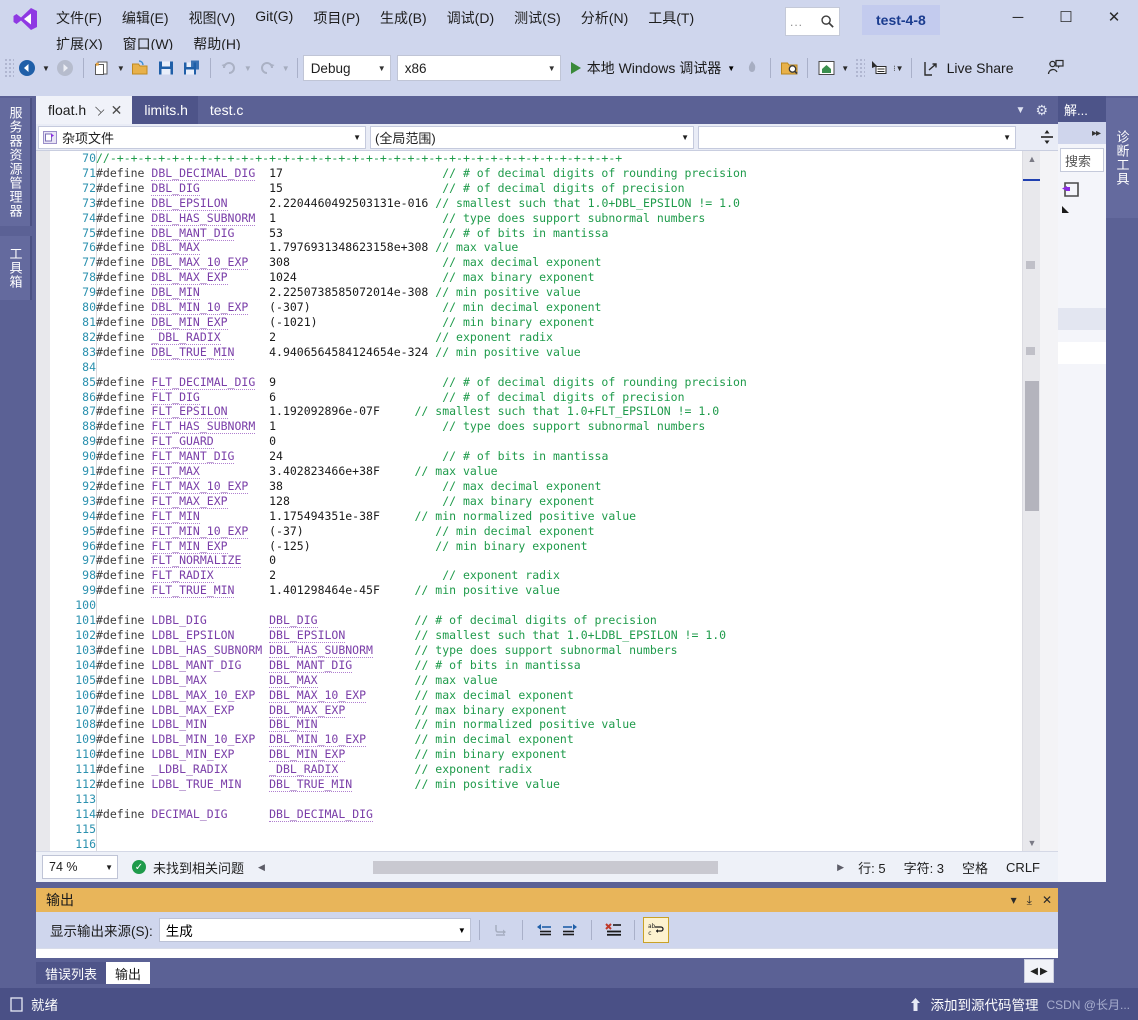  Describe the element at coordinates (731, 68) in the screenshot. I see `chevron-down-icon: ▼` at that location.